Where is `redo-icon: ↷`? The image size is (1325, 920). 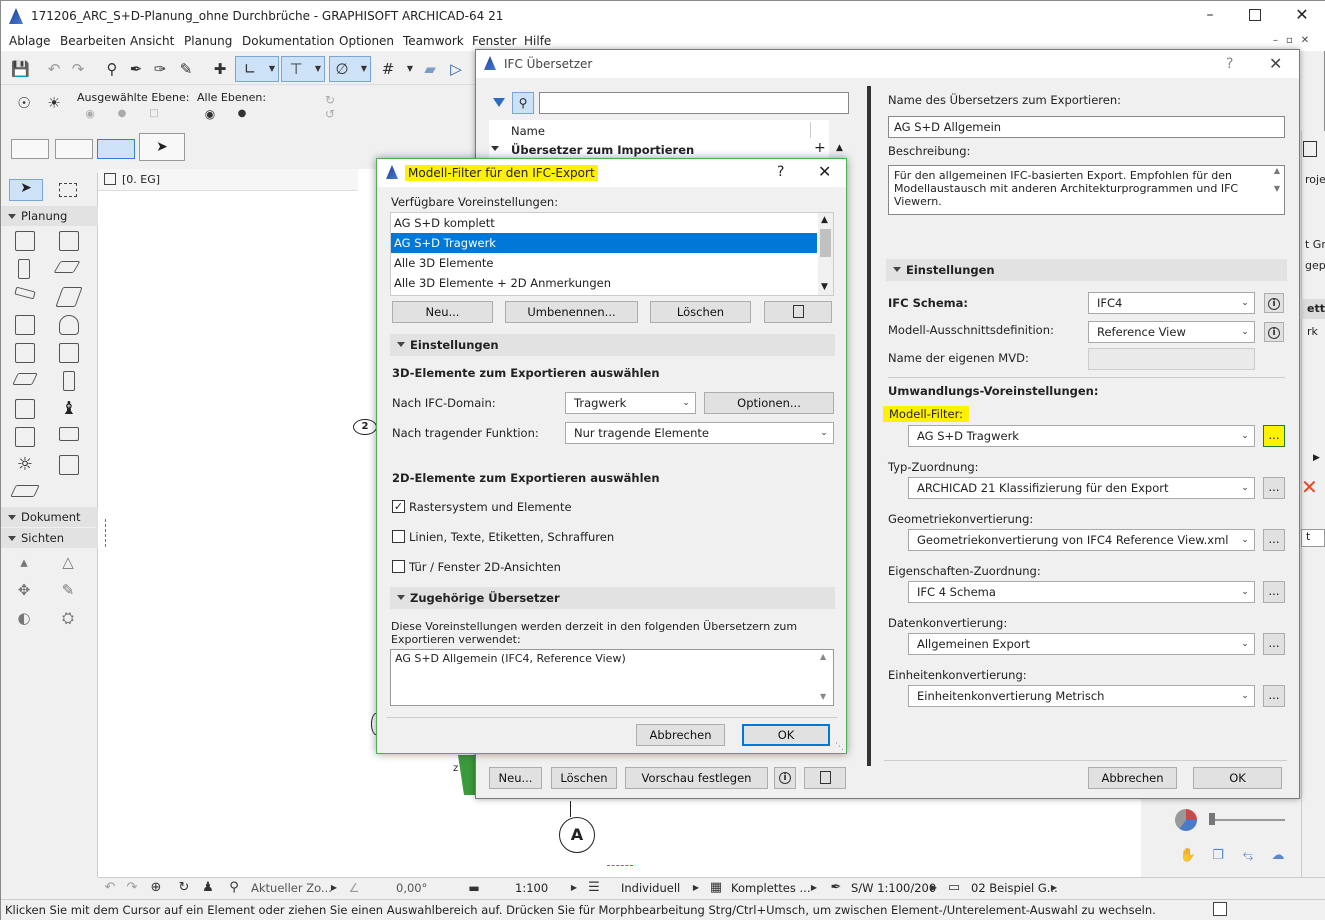
redo-icon: ↷ is located at coordinates (78, 69).